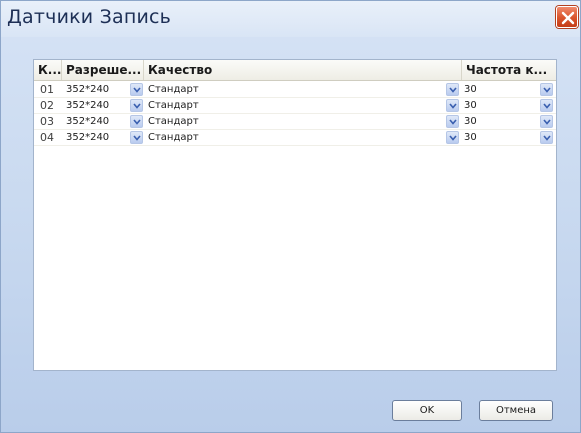  Describe the element at coordinates (47, 137) in the screenshot. I see `row-number: 04` at that location.